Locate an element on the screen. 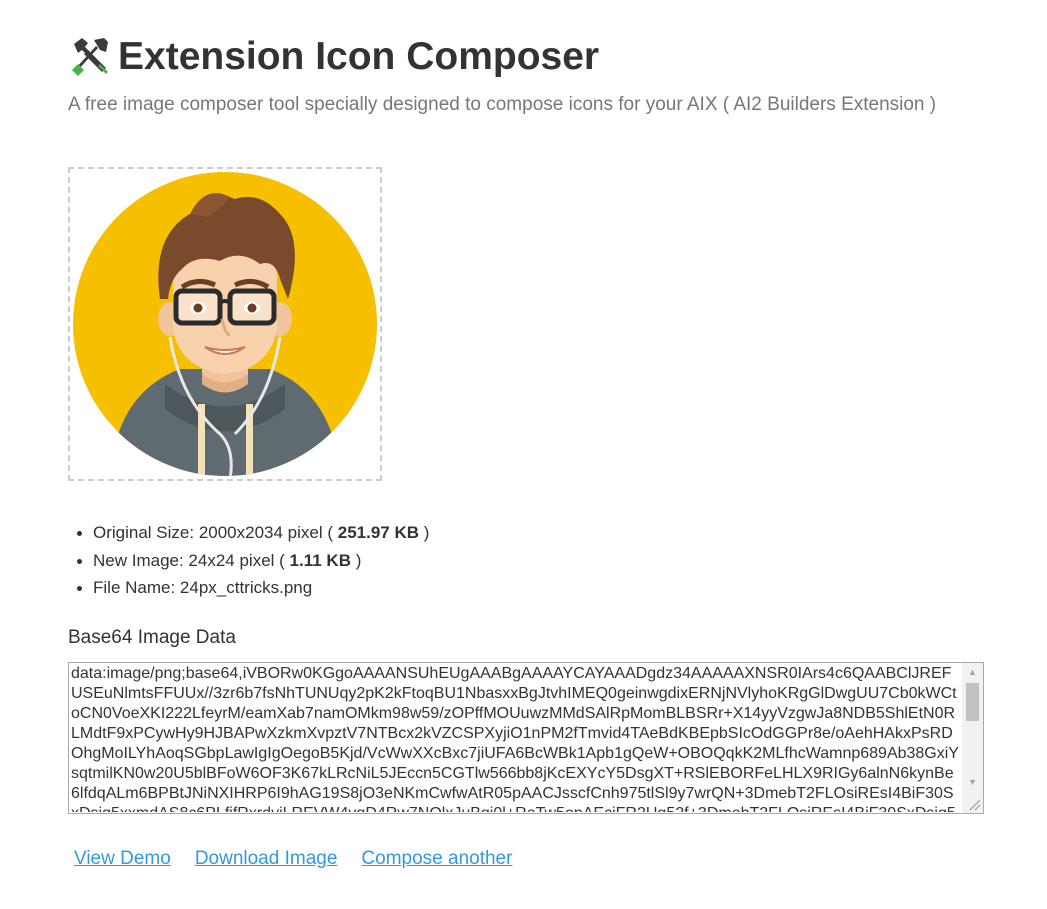 Image resolution: width=1047 pixels, height=909 pixels. page-title: Extension Icon Composer is located at coordinates (359, 56).